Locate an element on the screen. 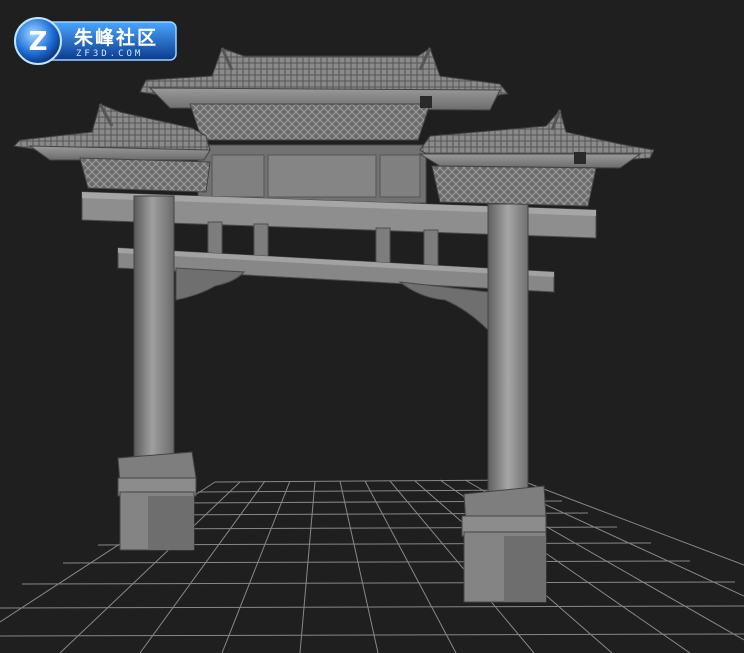 This screenshot has height=653, width=744. zf3d-watermark-logo: Z 朱峰社区 ZF3D.COM is located at coordinates (95, 41).